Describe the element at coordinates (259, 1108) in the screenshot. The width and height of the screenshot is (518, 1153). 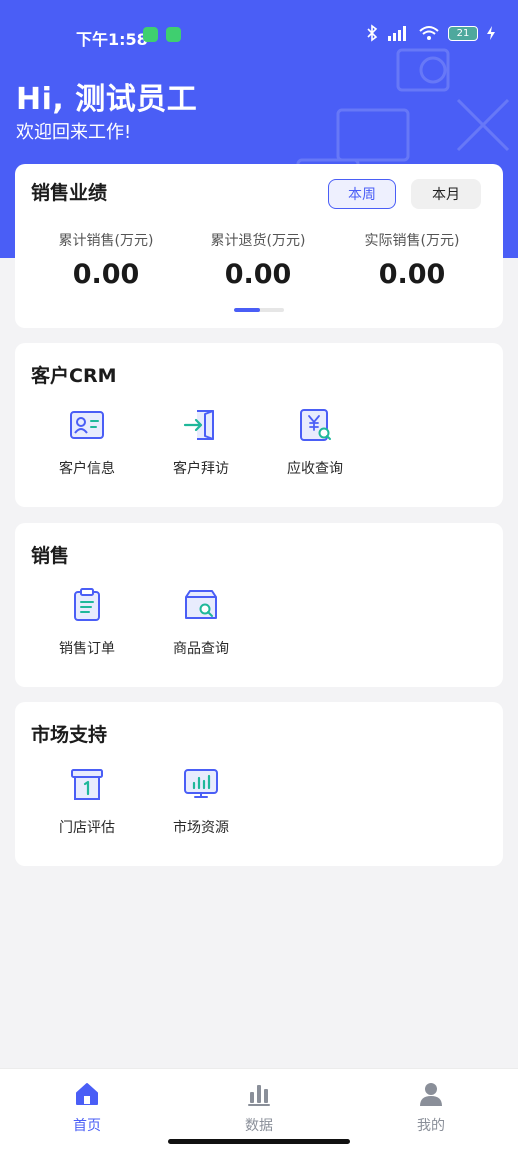
I see `nav-item-data: 数据` at that location.